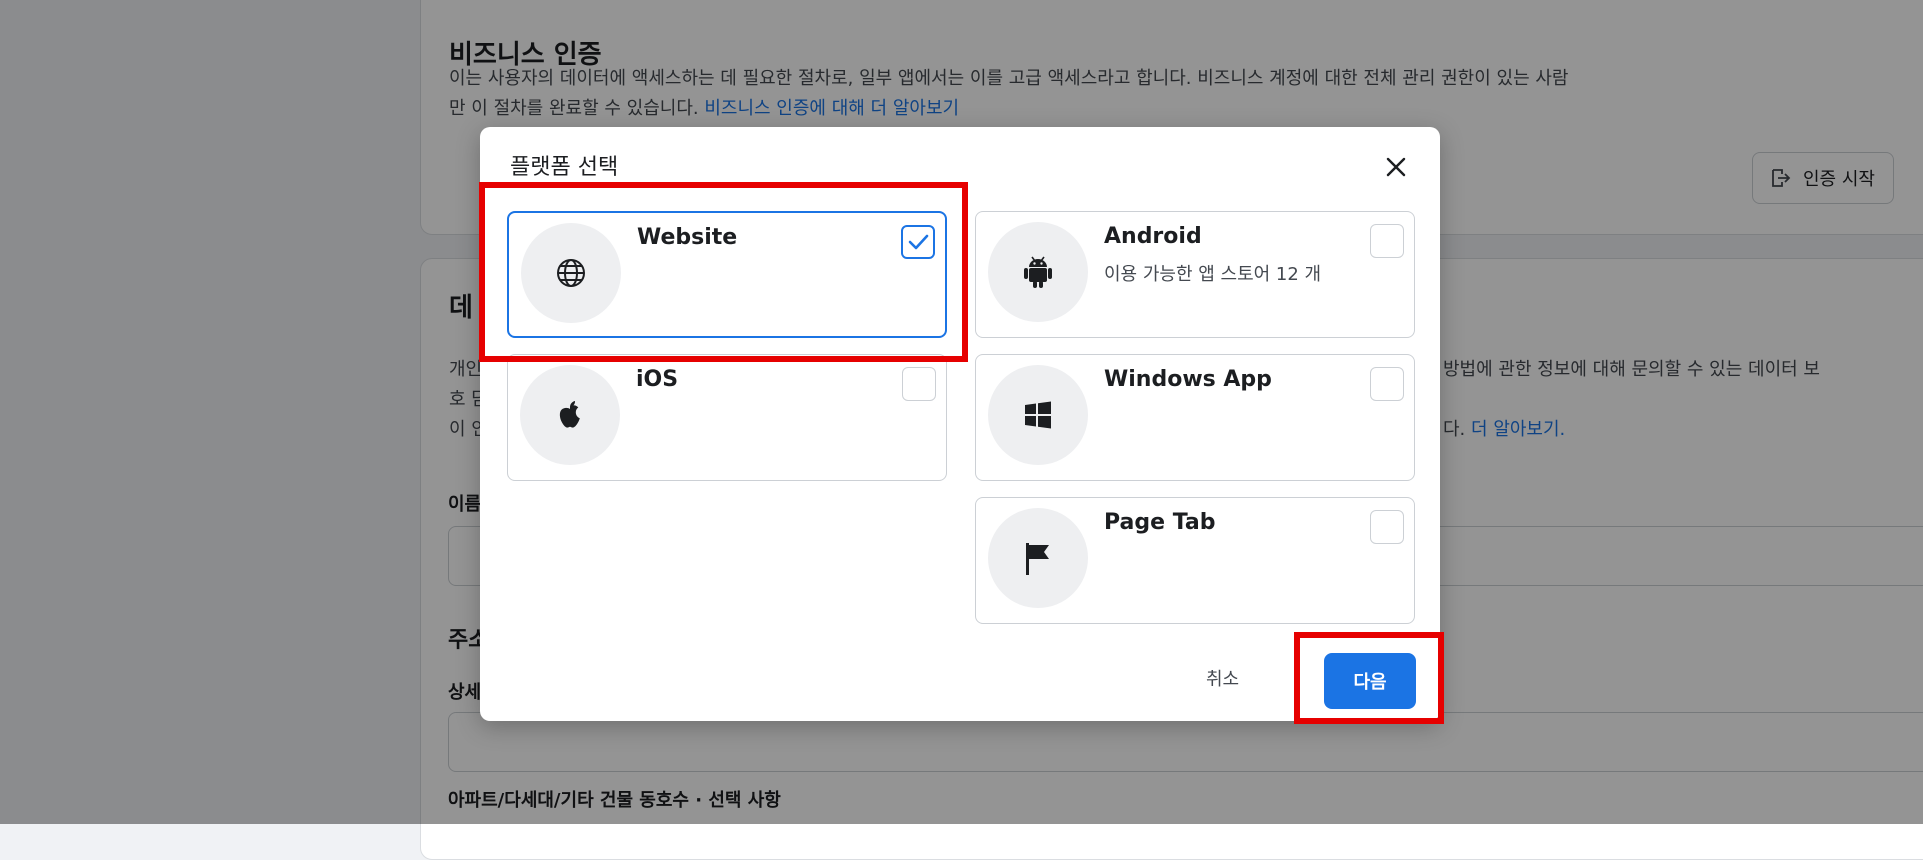 The height and width of the screenshot is (860, 1923). I want to click on platform-option-name: Windows App, so click(1188, 379).